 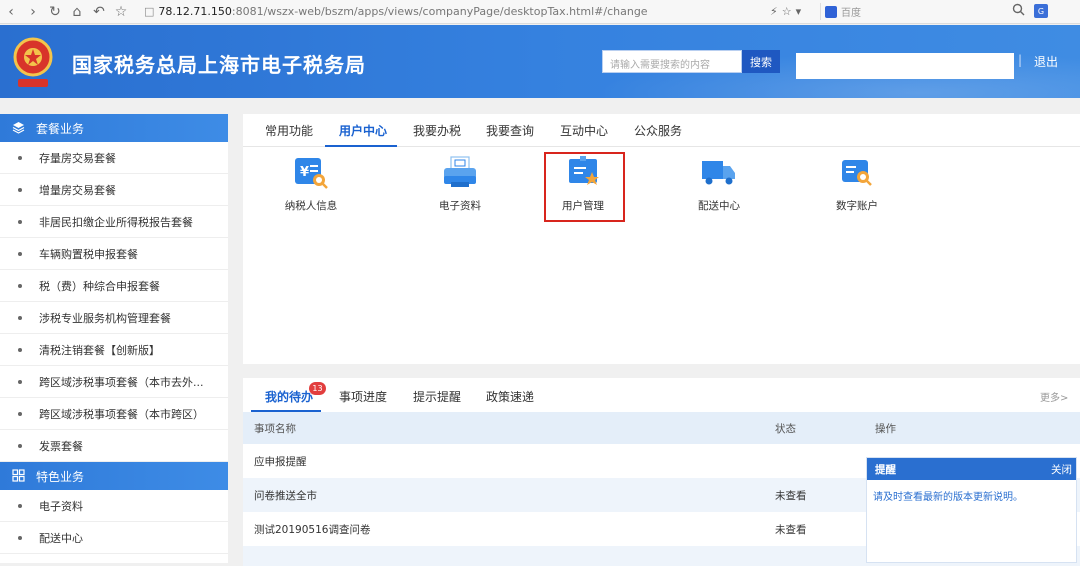 What do you see at coordinates (971, 495) in the screenshot?
I see `popup-message: 请及时查看最新的版本更新说明。` at bounding box center [971, 495].